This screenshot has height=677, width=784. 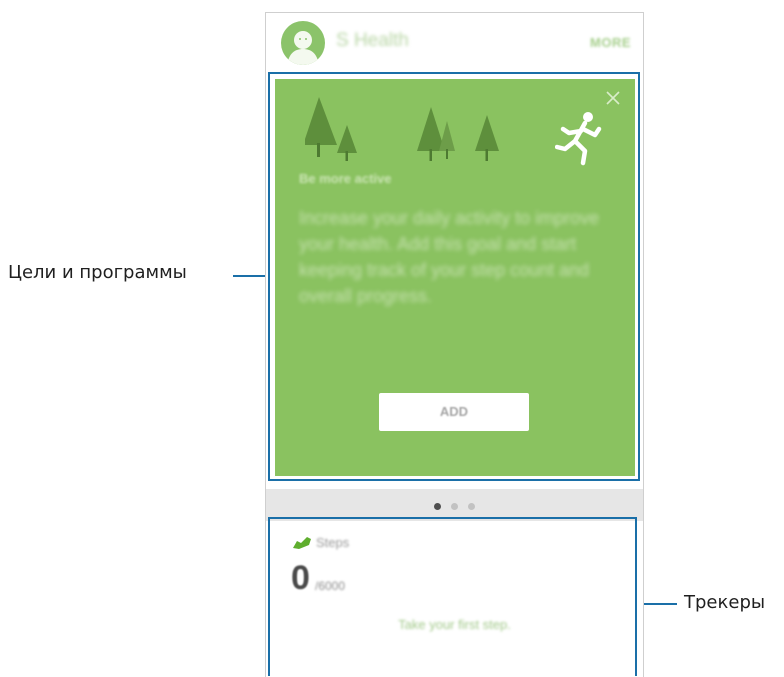 What do you see at coordinates (251, 276) in the screenshot?
I see `goals-callout-line` at bounding box center [251, 276].